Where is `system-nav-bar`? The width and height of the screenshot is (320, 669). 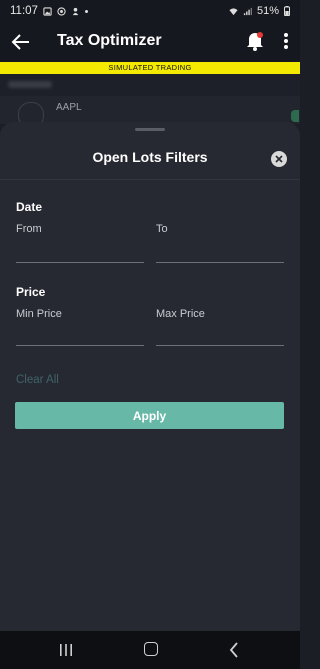 system-nav-bar is located at coordinates (150, 650).